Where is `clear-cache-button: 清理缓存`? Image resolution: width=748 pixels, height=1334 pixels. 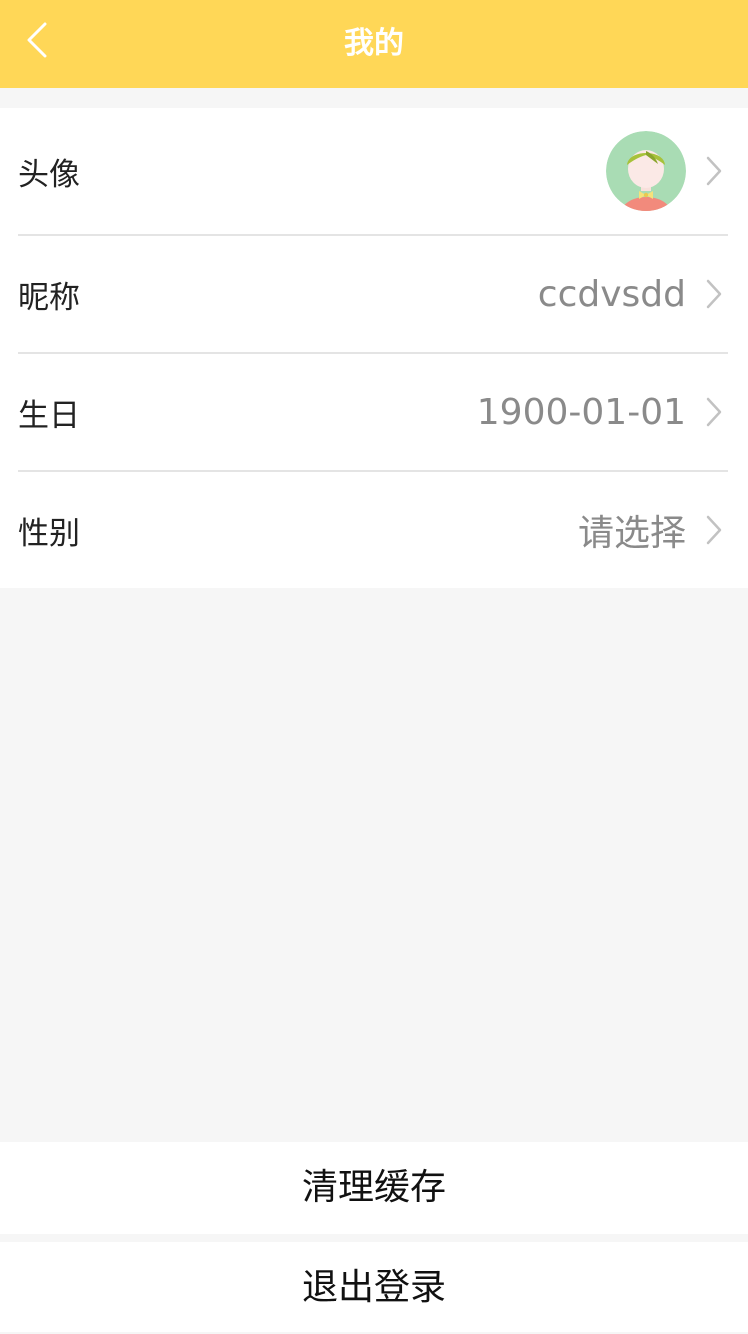 clear-cache-button: 清理缓存 is located at coordinates (374, 1188).